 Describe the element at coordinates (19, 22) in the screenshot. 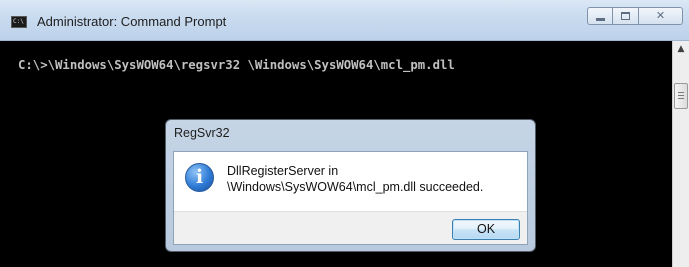

I see `cmd-icon: C:\` at that location.